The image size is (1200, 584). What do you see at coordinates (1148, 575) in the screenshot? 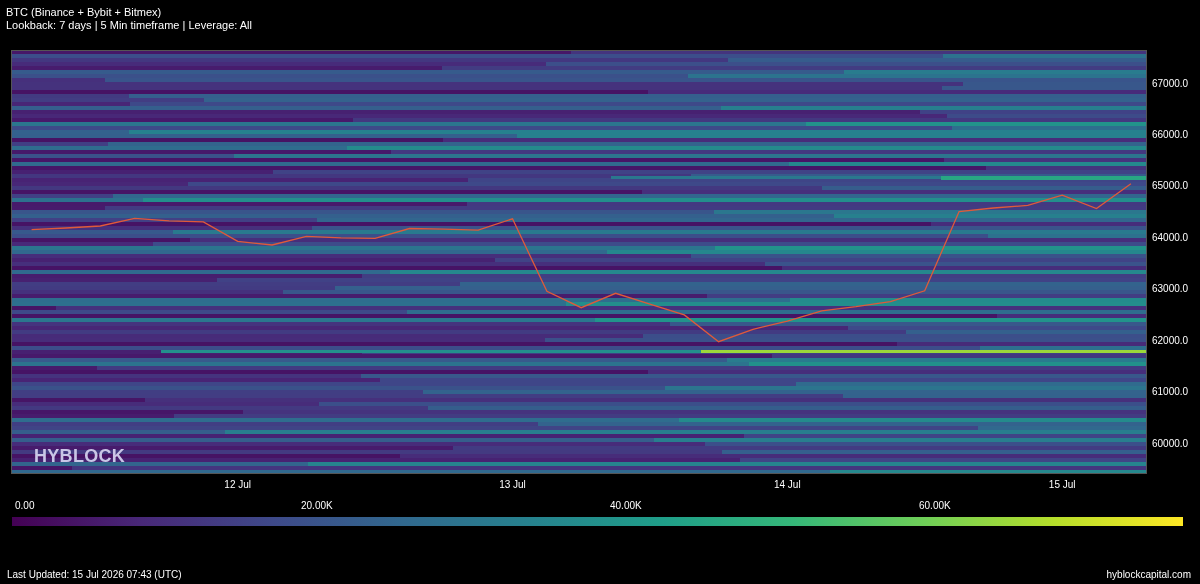
I see `website-link: hyblockcapital.com` at bounding box center [1148, 575].